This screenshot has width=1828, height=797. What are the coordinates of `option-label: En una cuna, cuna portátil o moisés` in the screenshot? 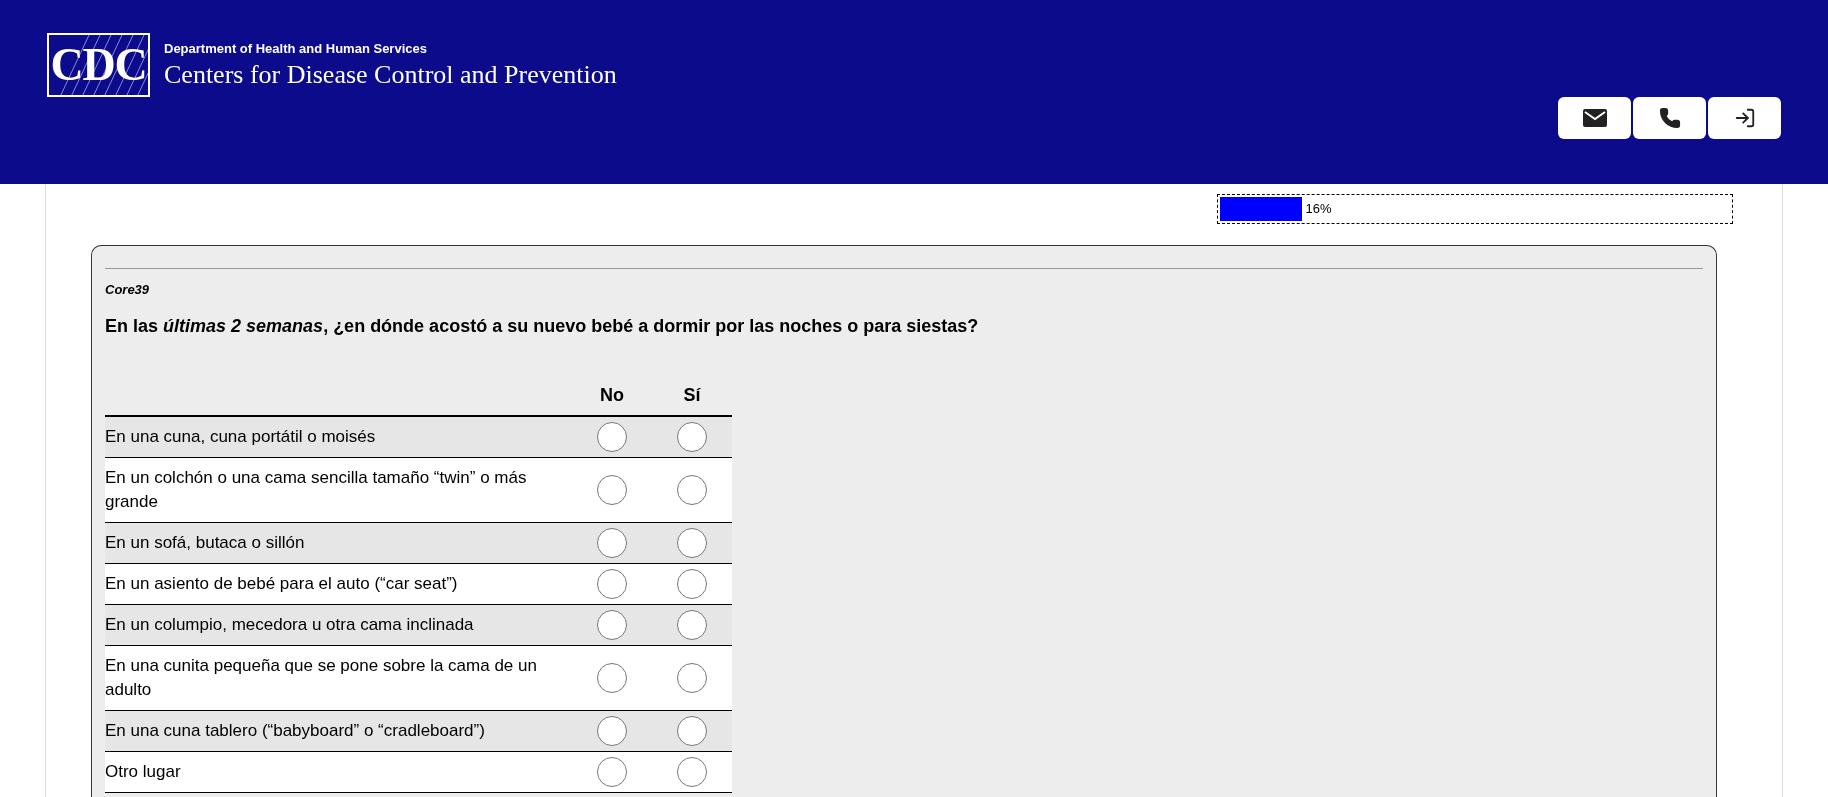 It's located at (240, 436).